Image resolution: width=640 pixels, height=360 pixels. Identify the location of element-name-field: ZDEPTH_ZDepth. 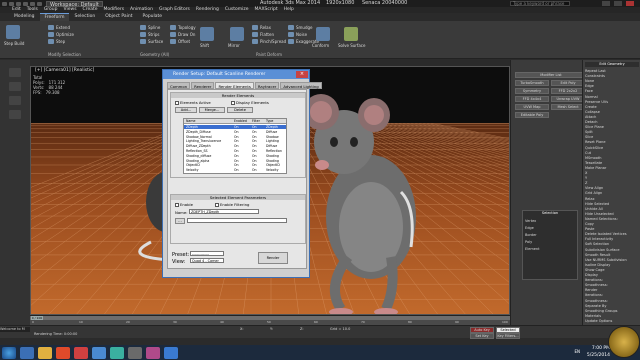
(224, 211).